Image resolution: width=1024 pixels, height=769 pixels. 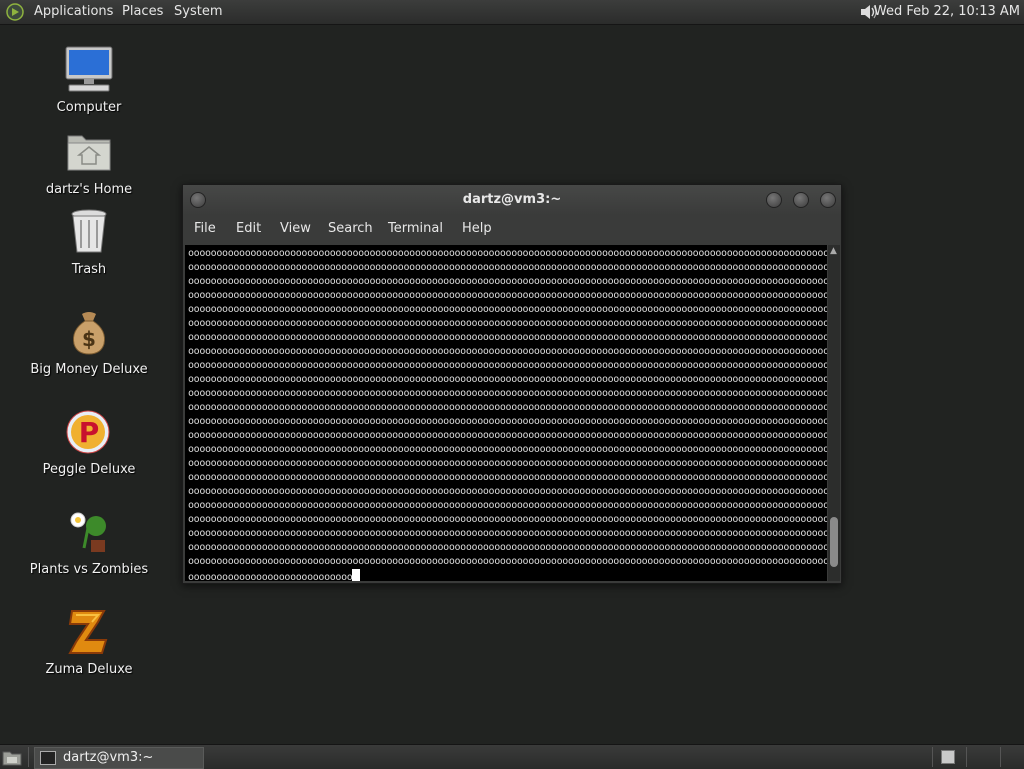 I want to click on menu-edit: Edit, so click(x=248, y=228).